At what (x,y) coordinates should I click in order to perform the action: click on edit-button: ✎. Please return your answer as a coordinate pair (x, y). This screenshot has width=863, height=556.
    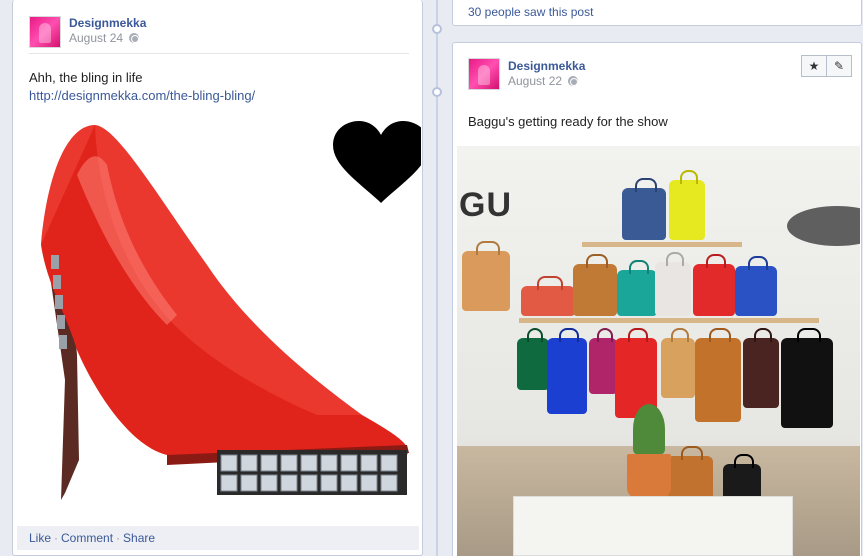
    Looking at the image, I should click on (839, 66).